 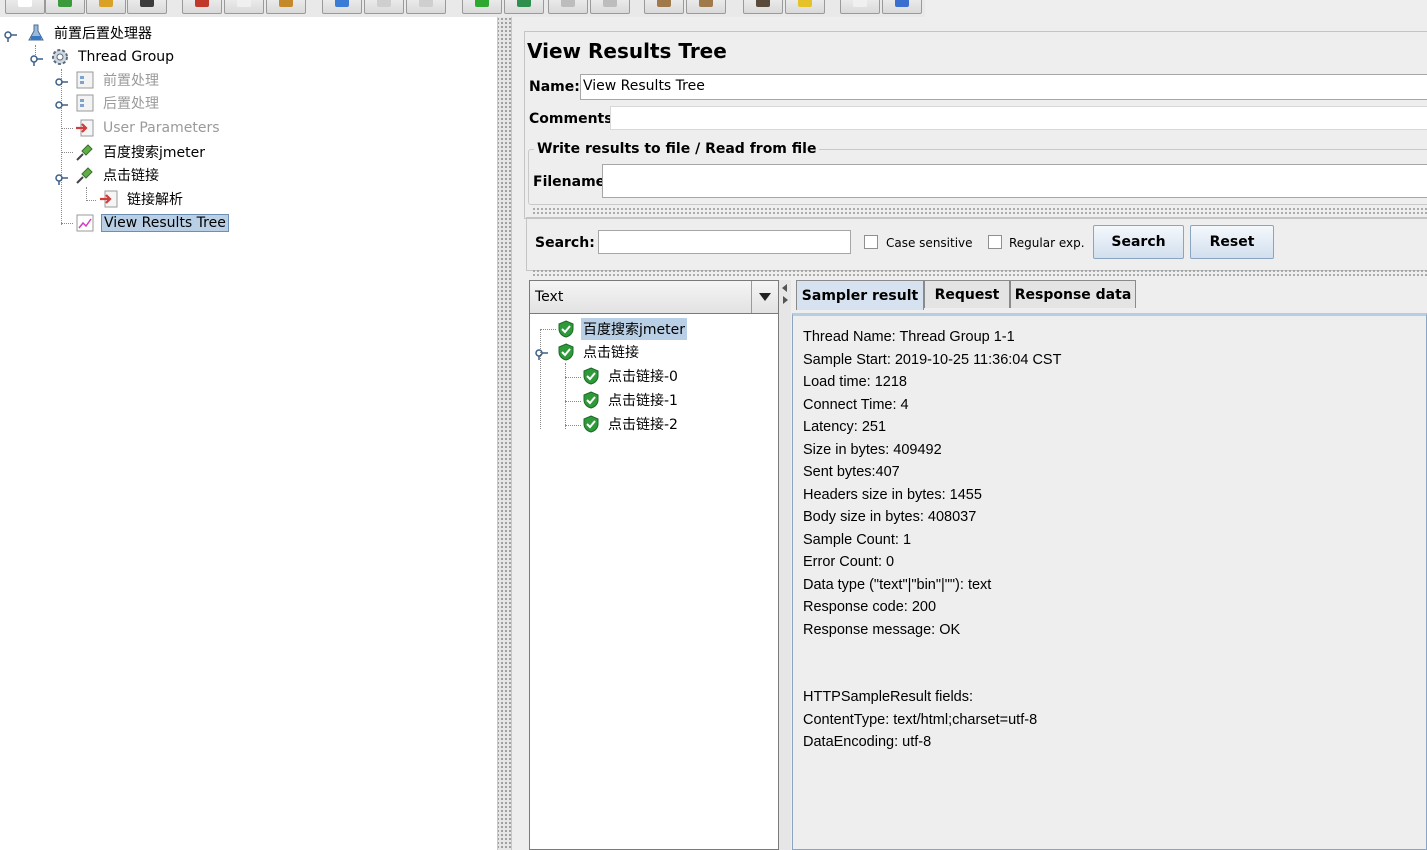 What do you see at coordinates (25, 7) in the screenshot?
I see `new-button` at bounding box center [25, 7].